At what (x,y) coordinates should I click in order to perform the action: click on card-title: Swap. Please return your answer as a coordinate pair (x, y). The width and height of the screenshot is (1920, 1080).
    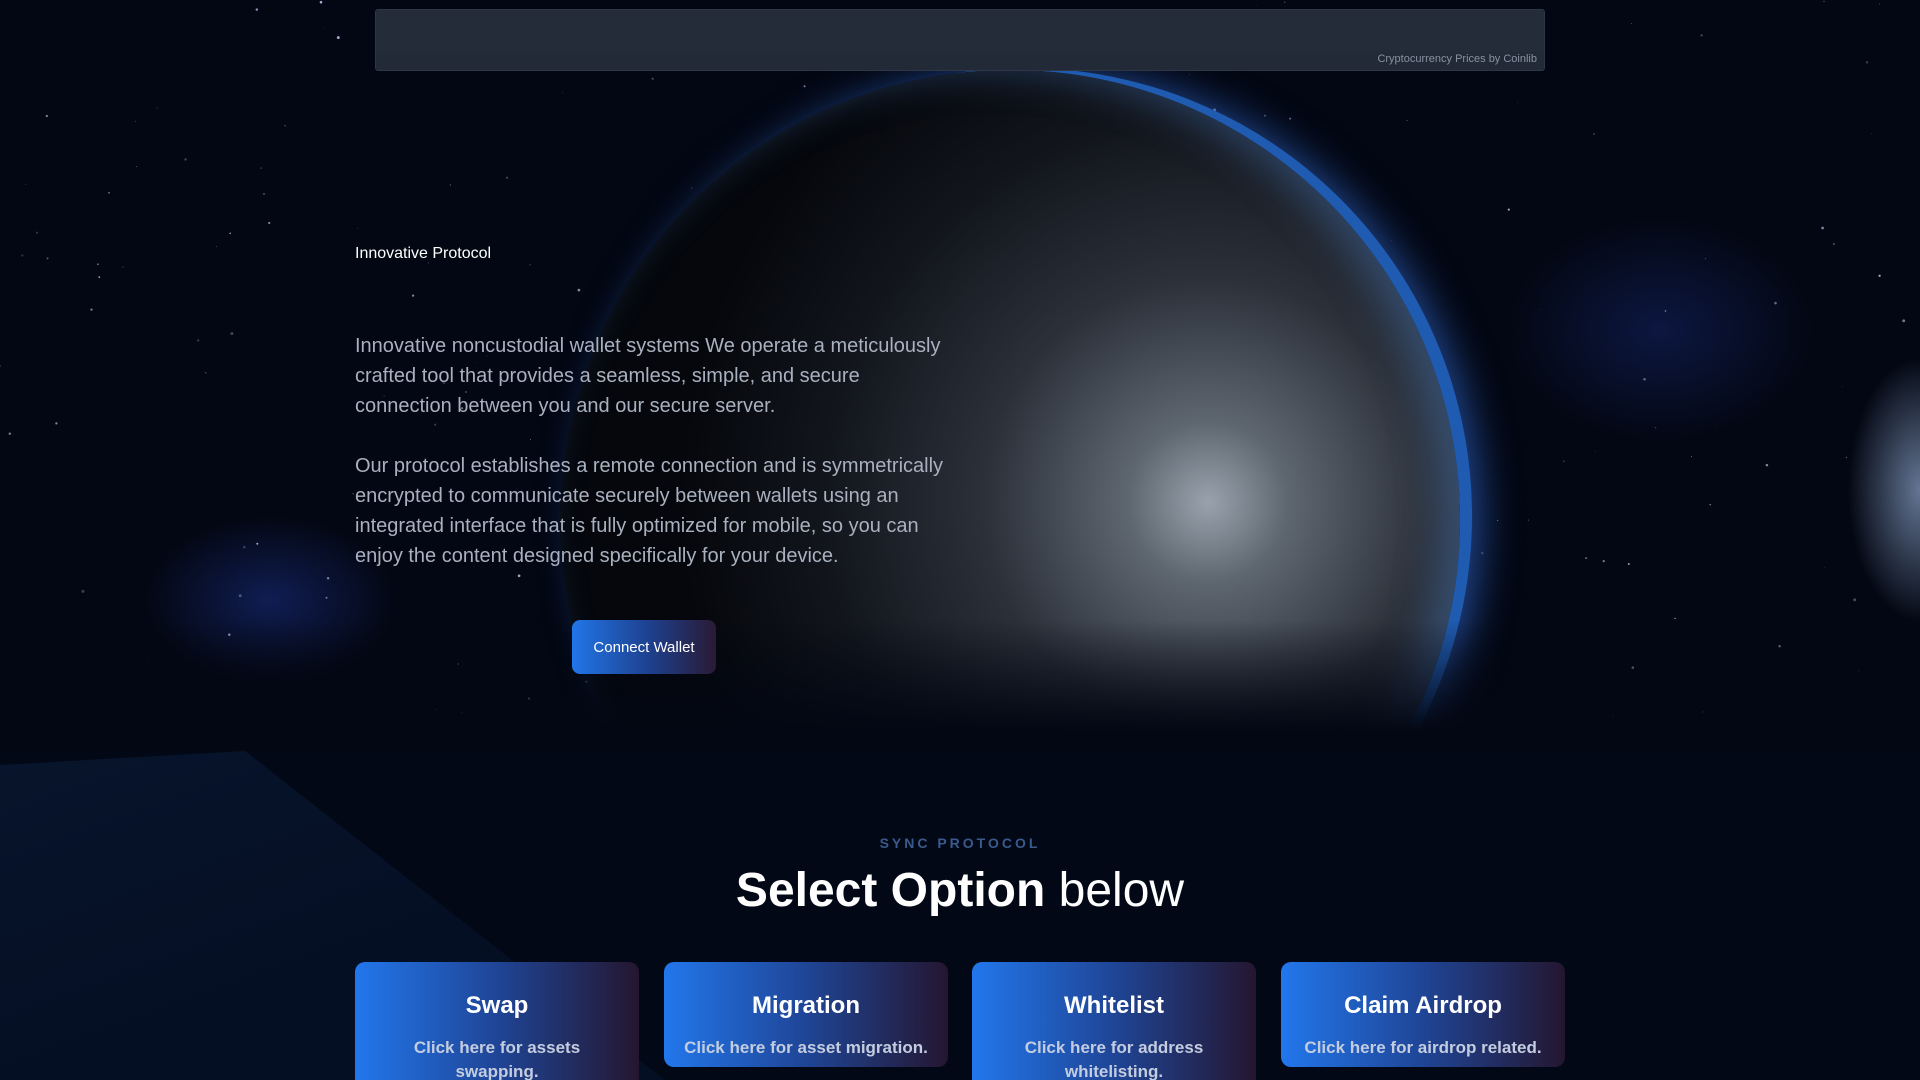
    Looking at the image, I should click on (497, 1005).